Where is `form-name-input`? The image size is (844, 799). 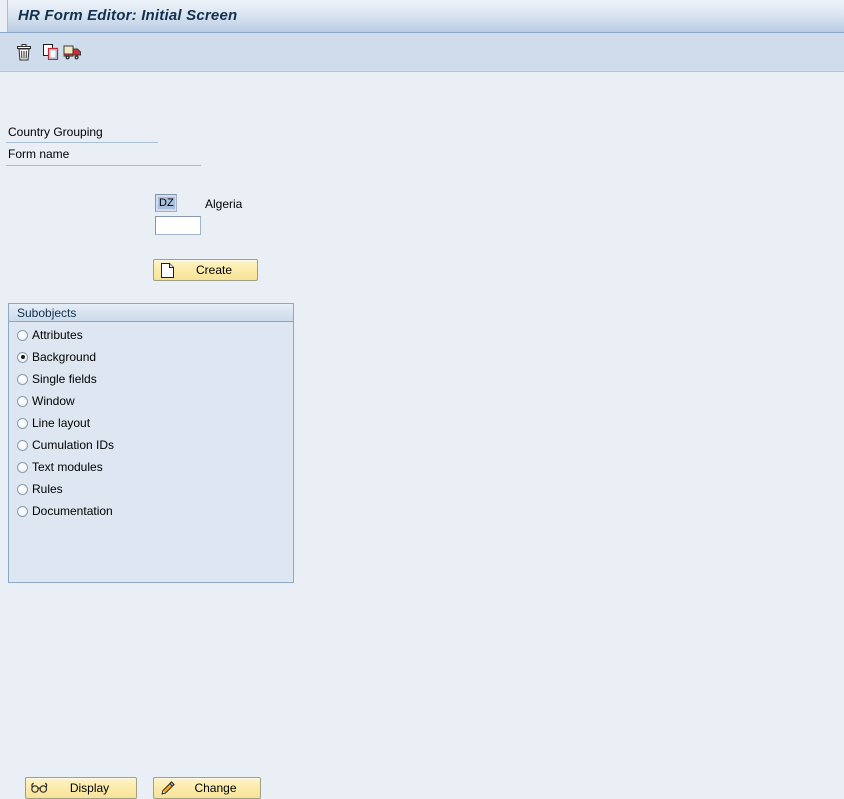
form-name-input is located at coordinates (178, 225).